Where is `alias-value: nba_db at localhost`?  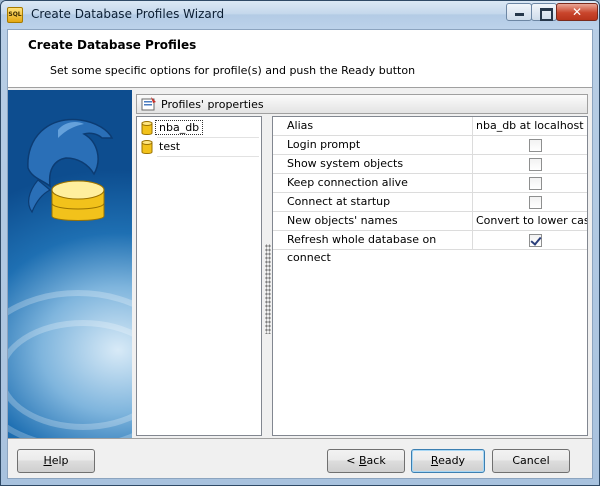 alias-value: nba_db at localhost is located at coordinates (530, 126).